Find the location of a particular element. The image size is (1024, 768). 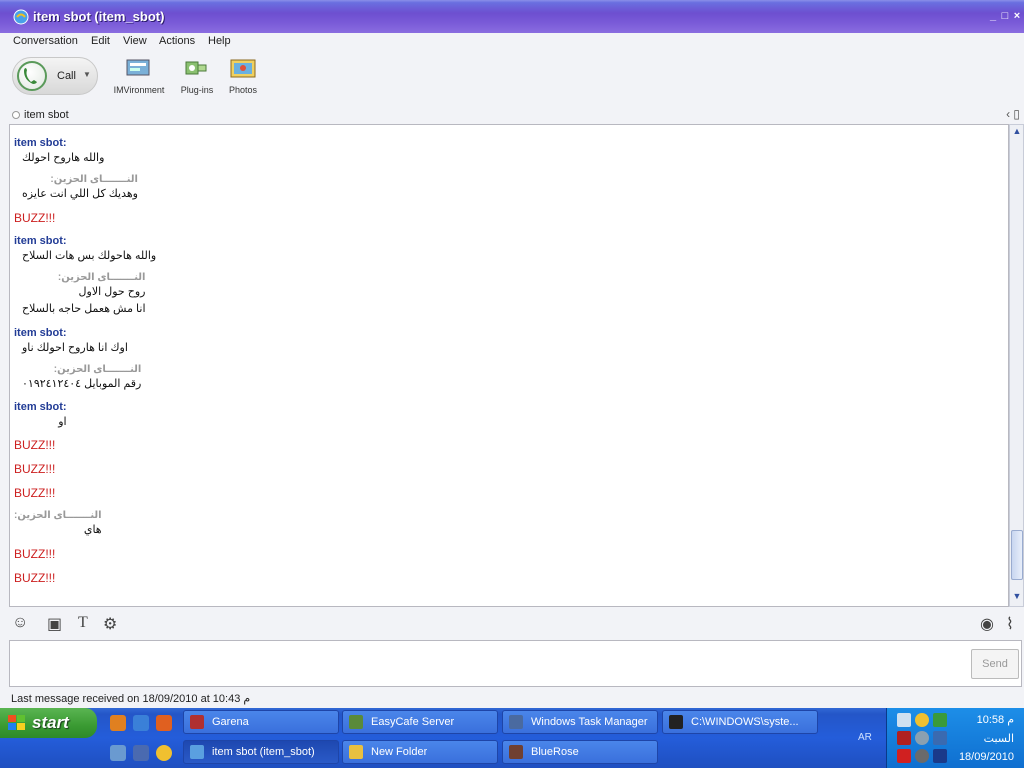

start-button: start is located at coordinates (48, 723).